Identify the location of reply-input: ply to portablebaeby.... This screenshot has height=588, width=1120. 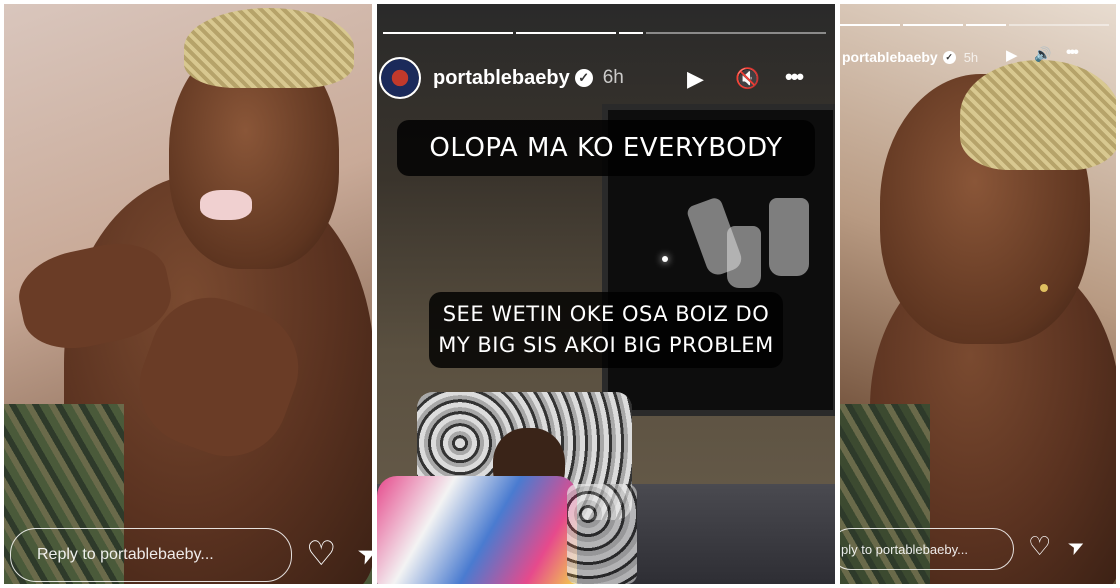
(927, 549).